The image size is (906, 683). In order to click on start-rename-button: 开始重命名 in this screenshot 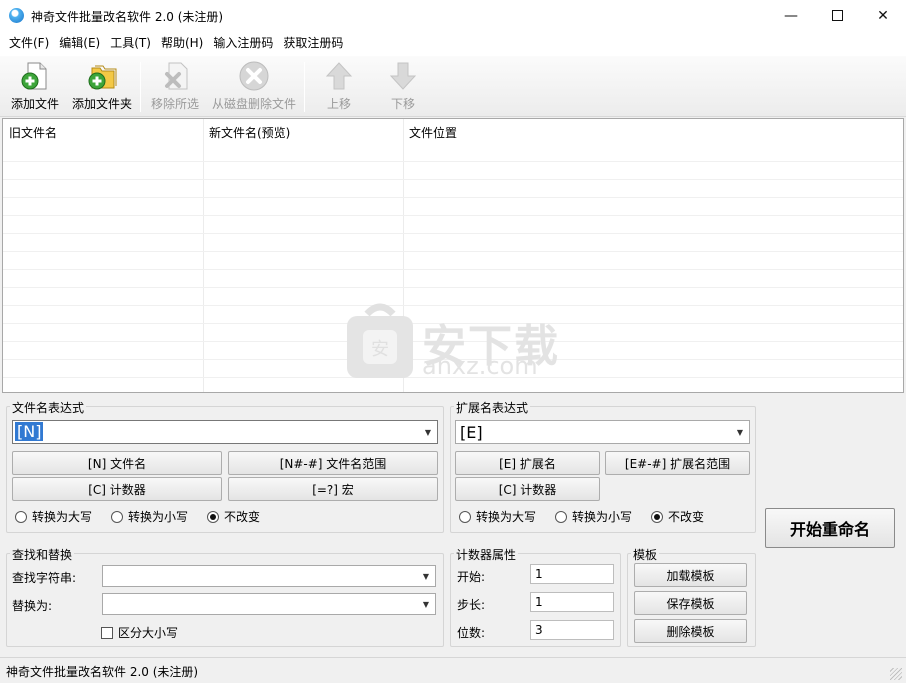, I will do `click(830, 528)`.